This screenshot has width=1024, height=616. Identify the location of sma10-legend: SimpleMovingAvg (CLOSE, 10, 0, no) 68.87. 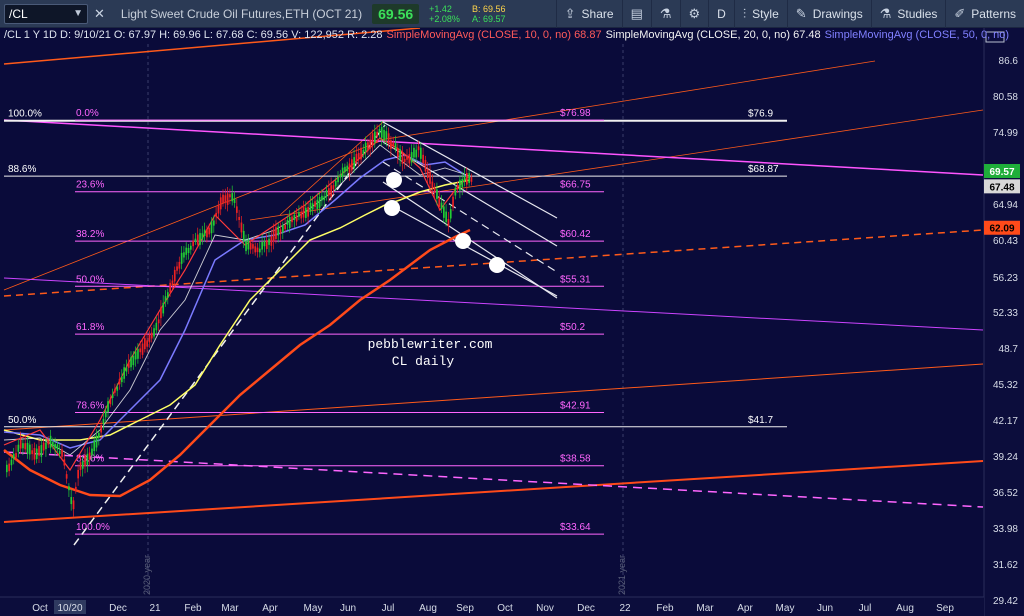
(494, 36).